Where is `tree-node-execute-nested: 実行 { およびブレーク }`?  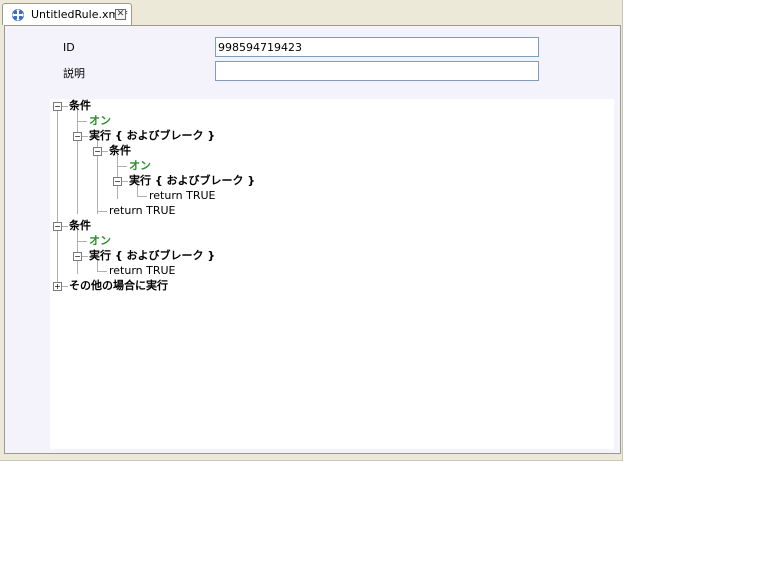 tree-node-execute-nested: 実行 { およびブレーク } is located at coordinates (192, 181).